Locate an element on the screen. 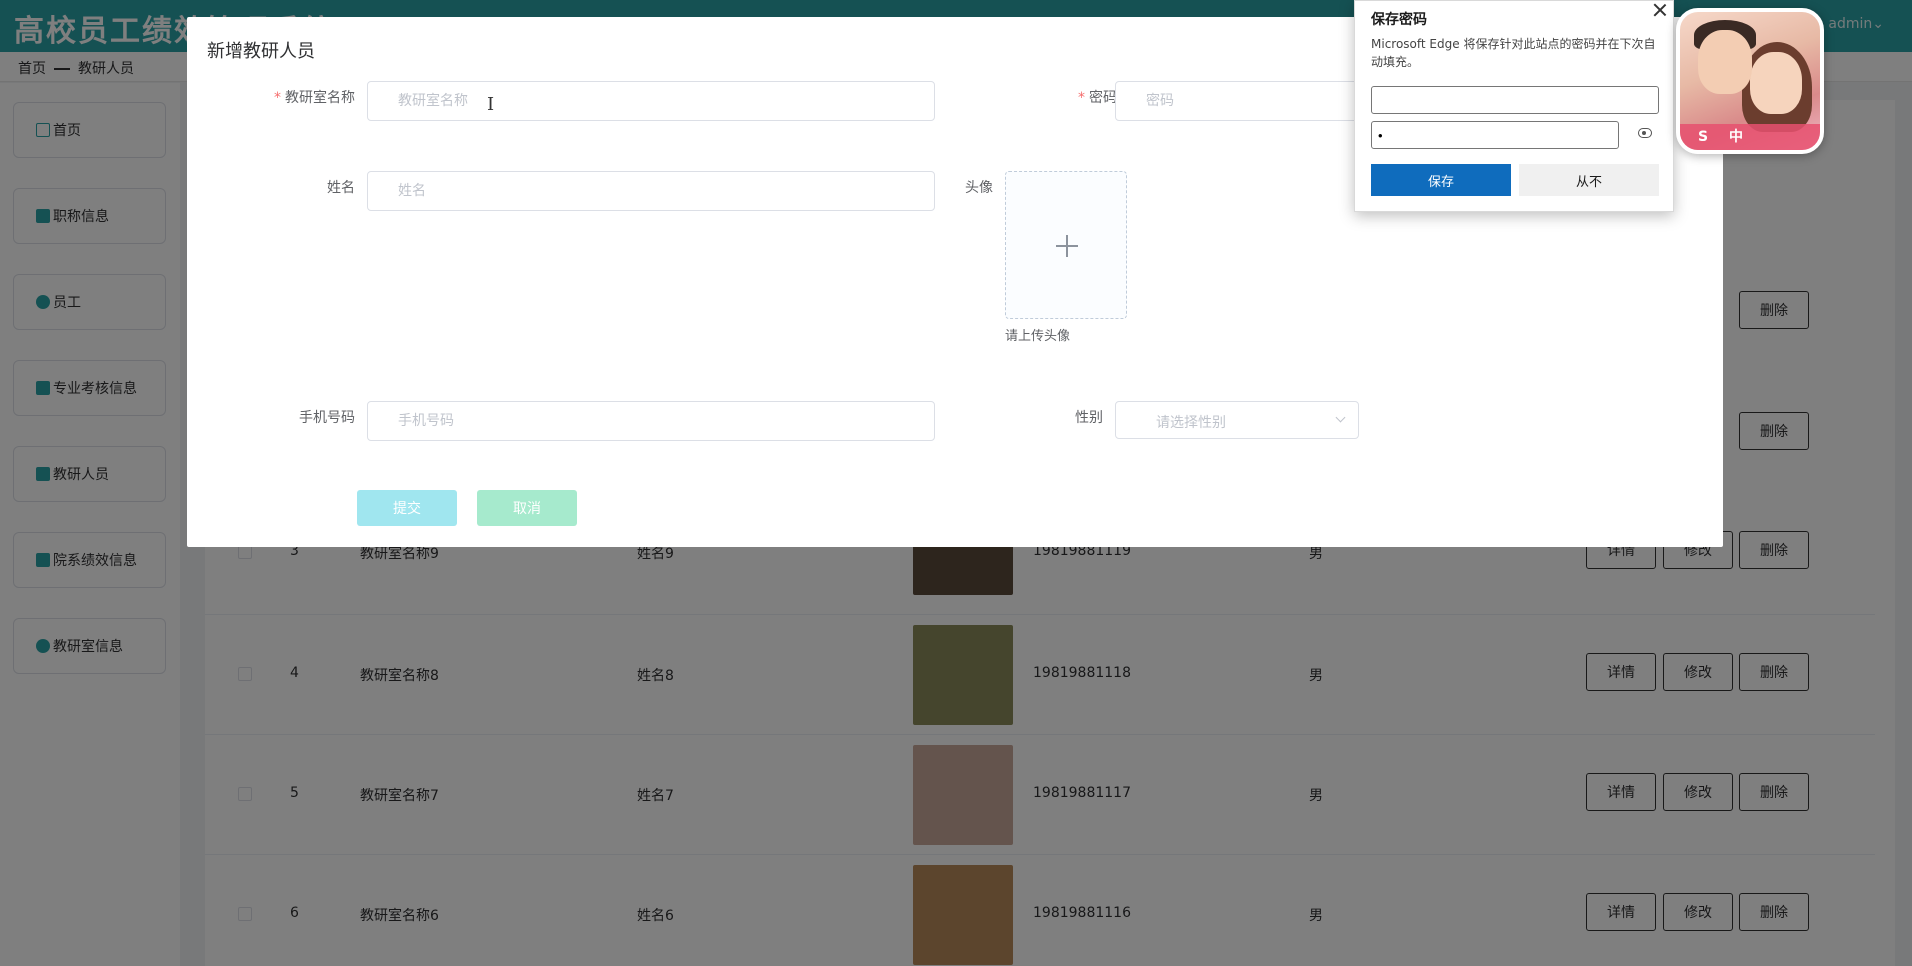  gender-select-placeholder: 请选择性别 is located at coordinates (1191, 423).